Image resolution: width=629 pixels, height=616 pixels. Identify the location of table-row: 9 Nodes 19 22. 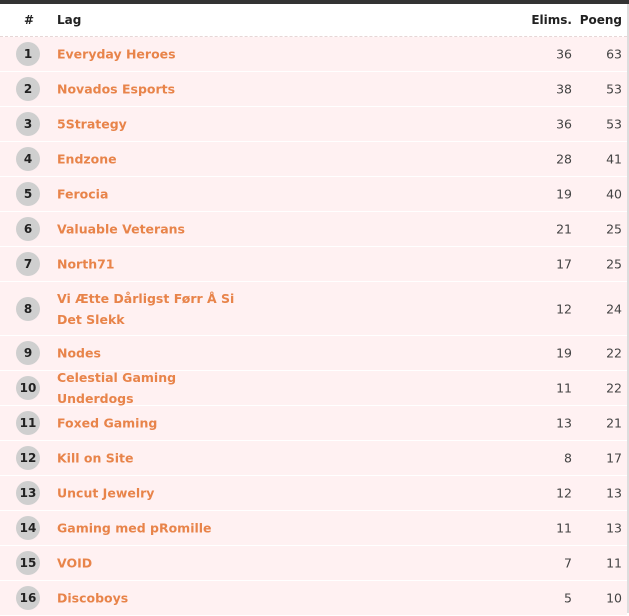
(313, 353).